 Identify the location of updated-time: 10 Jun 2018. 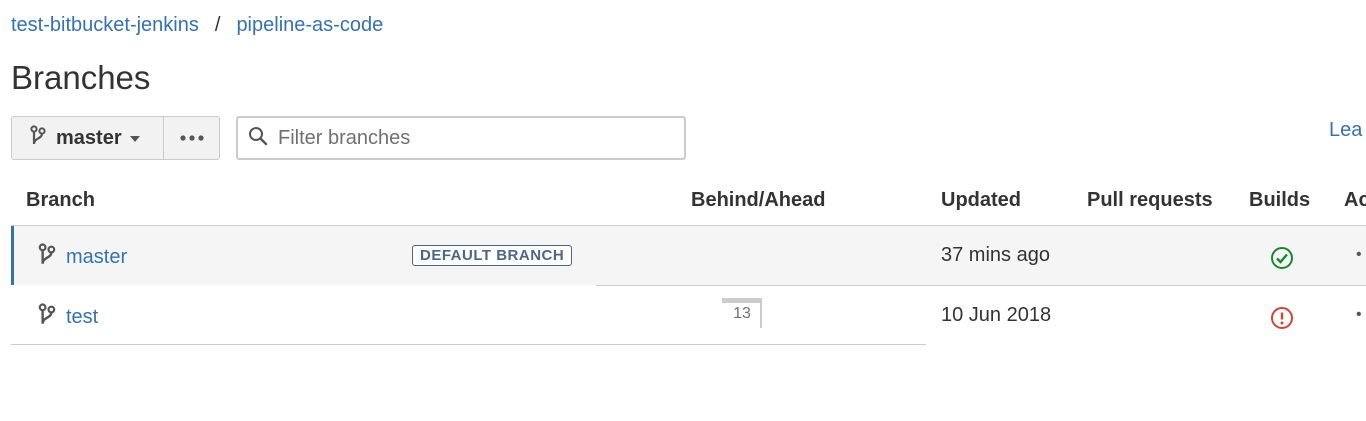
(996, 315).